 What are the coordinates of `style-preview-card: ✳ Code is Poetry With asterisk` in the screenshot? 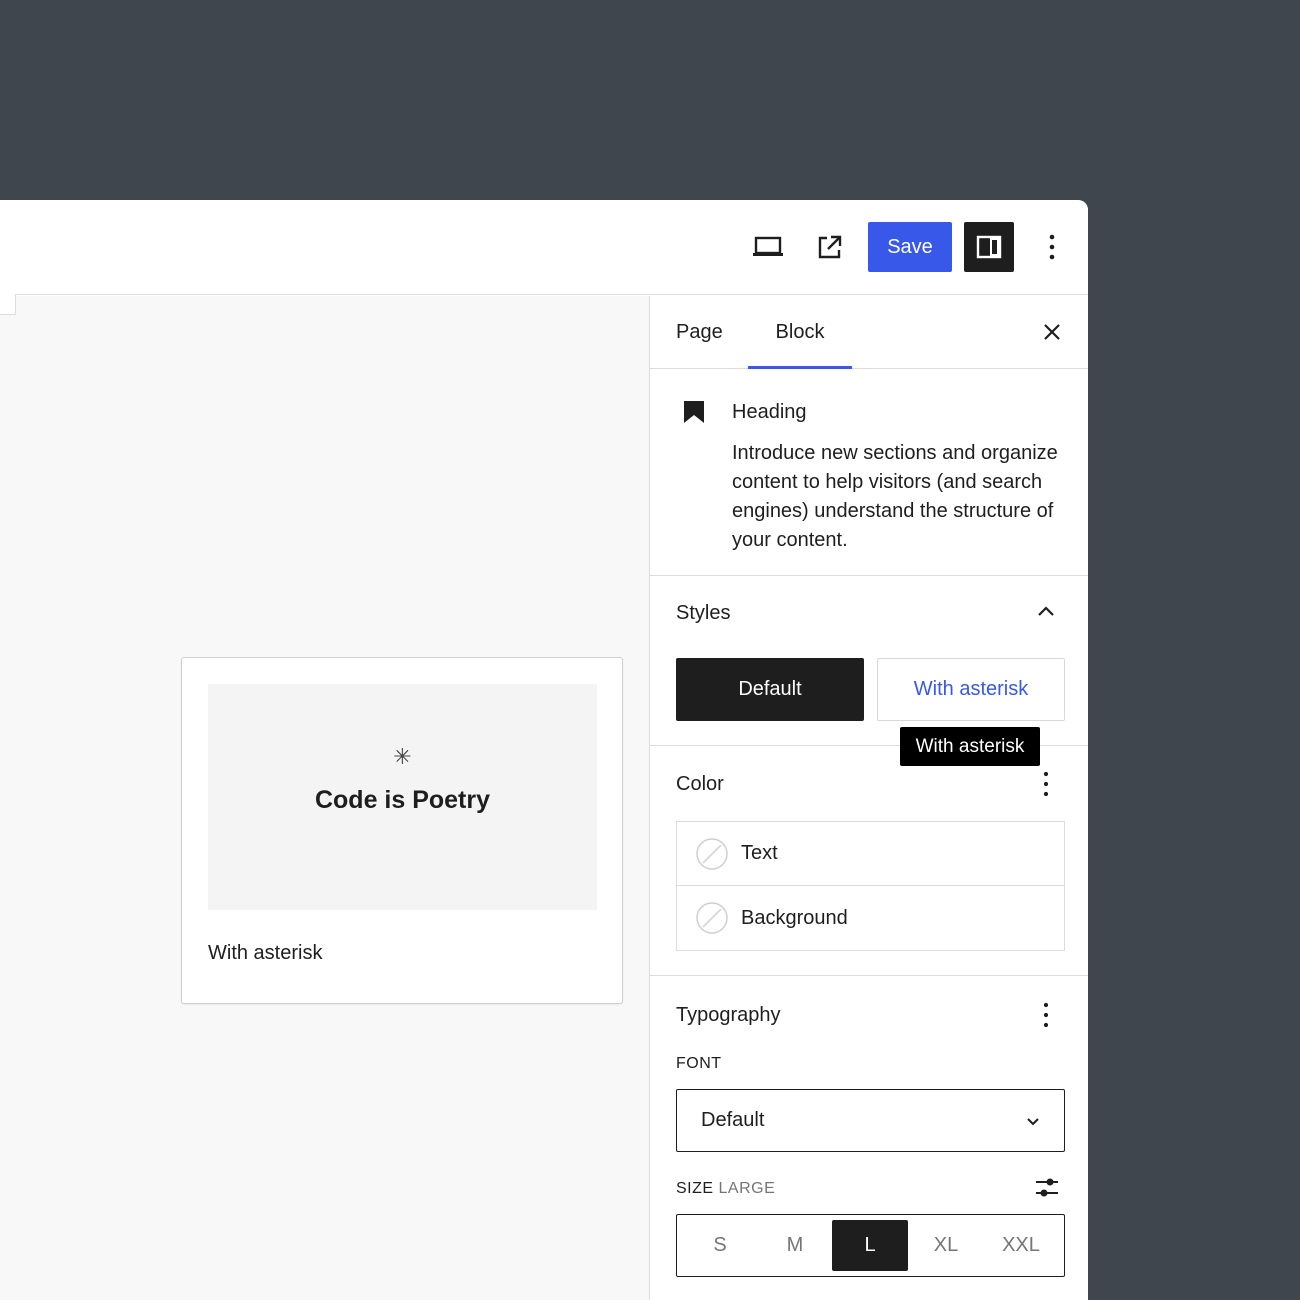 It's located at (402, 830).